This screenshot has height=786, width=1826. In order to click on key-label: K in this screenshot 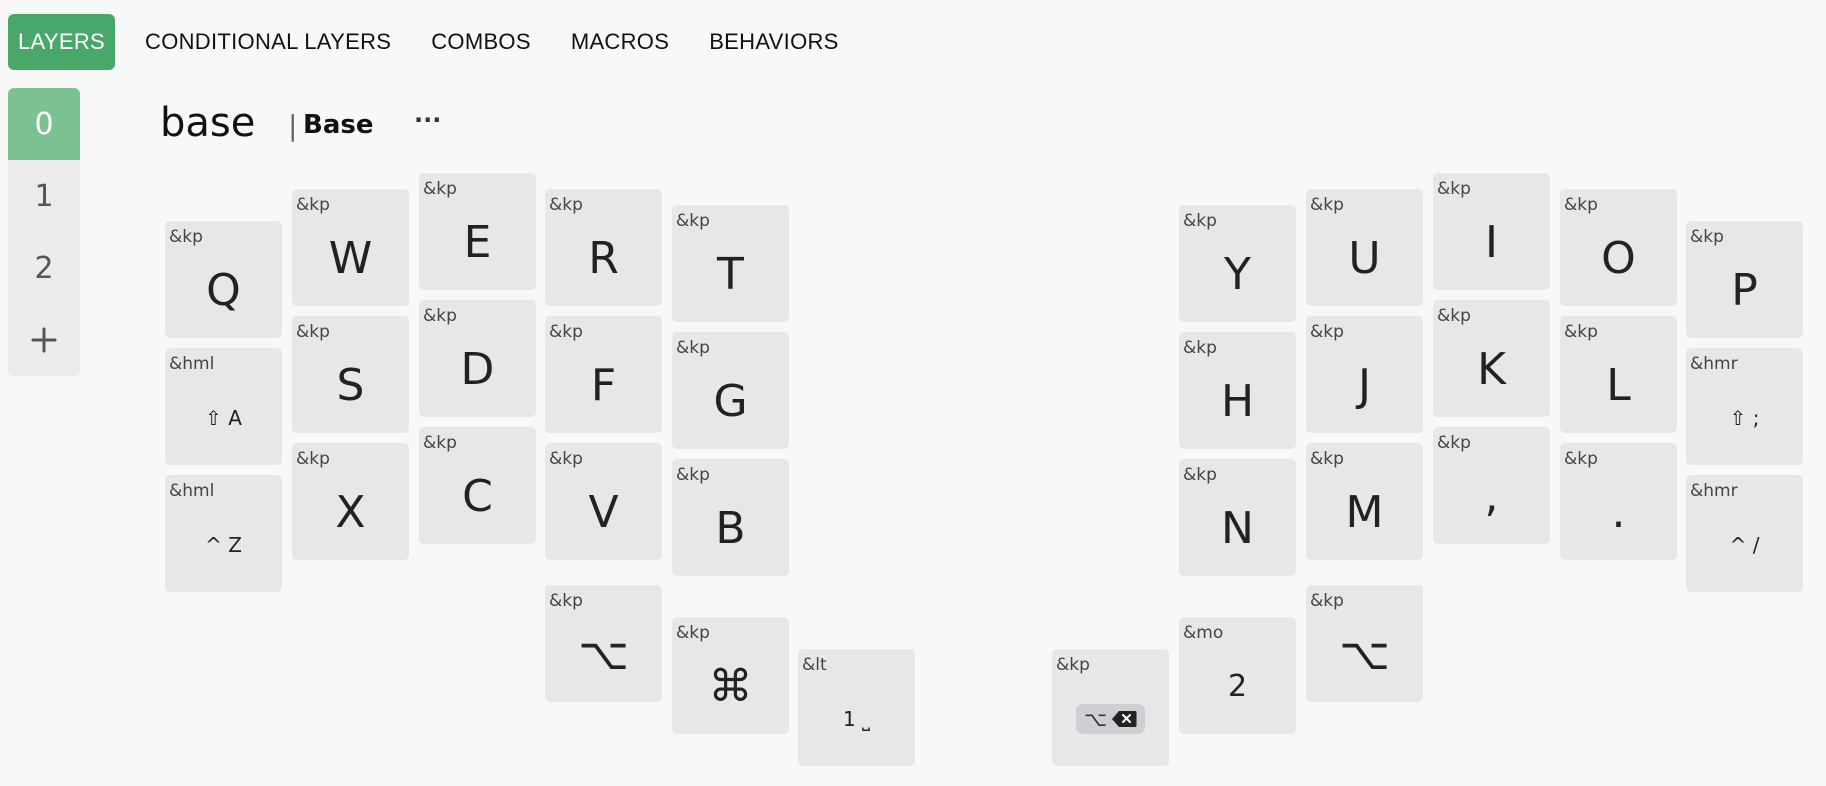, I will do `click(1491, 369)`.